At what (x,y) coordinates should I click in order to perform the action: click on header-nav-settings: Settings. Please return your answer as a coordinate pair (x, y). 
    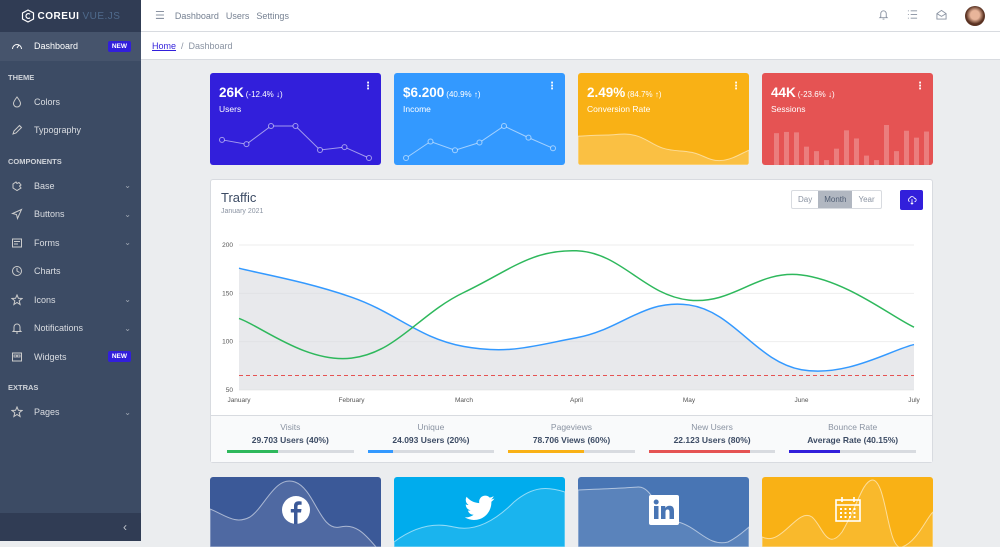
    Looking at the image, I should click on (272, 16).